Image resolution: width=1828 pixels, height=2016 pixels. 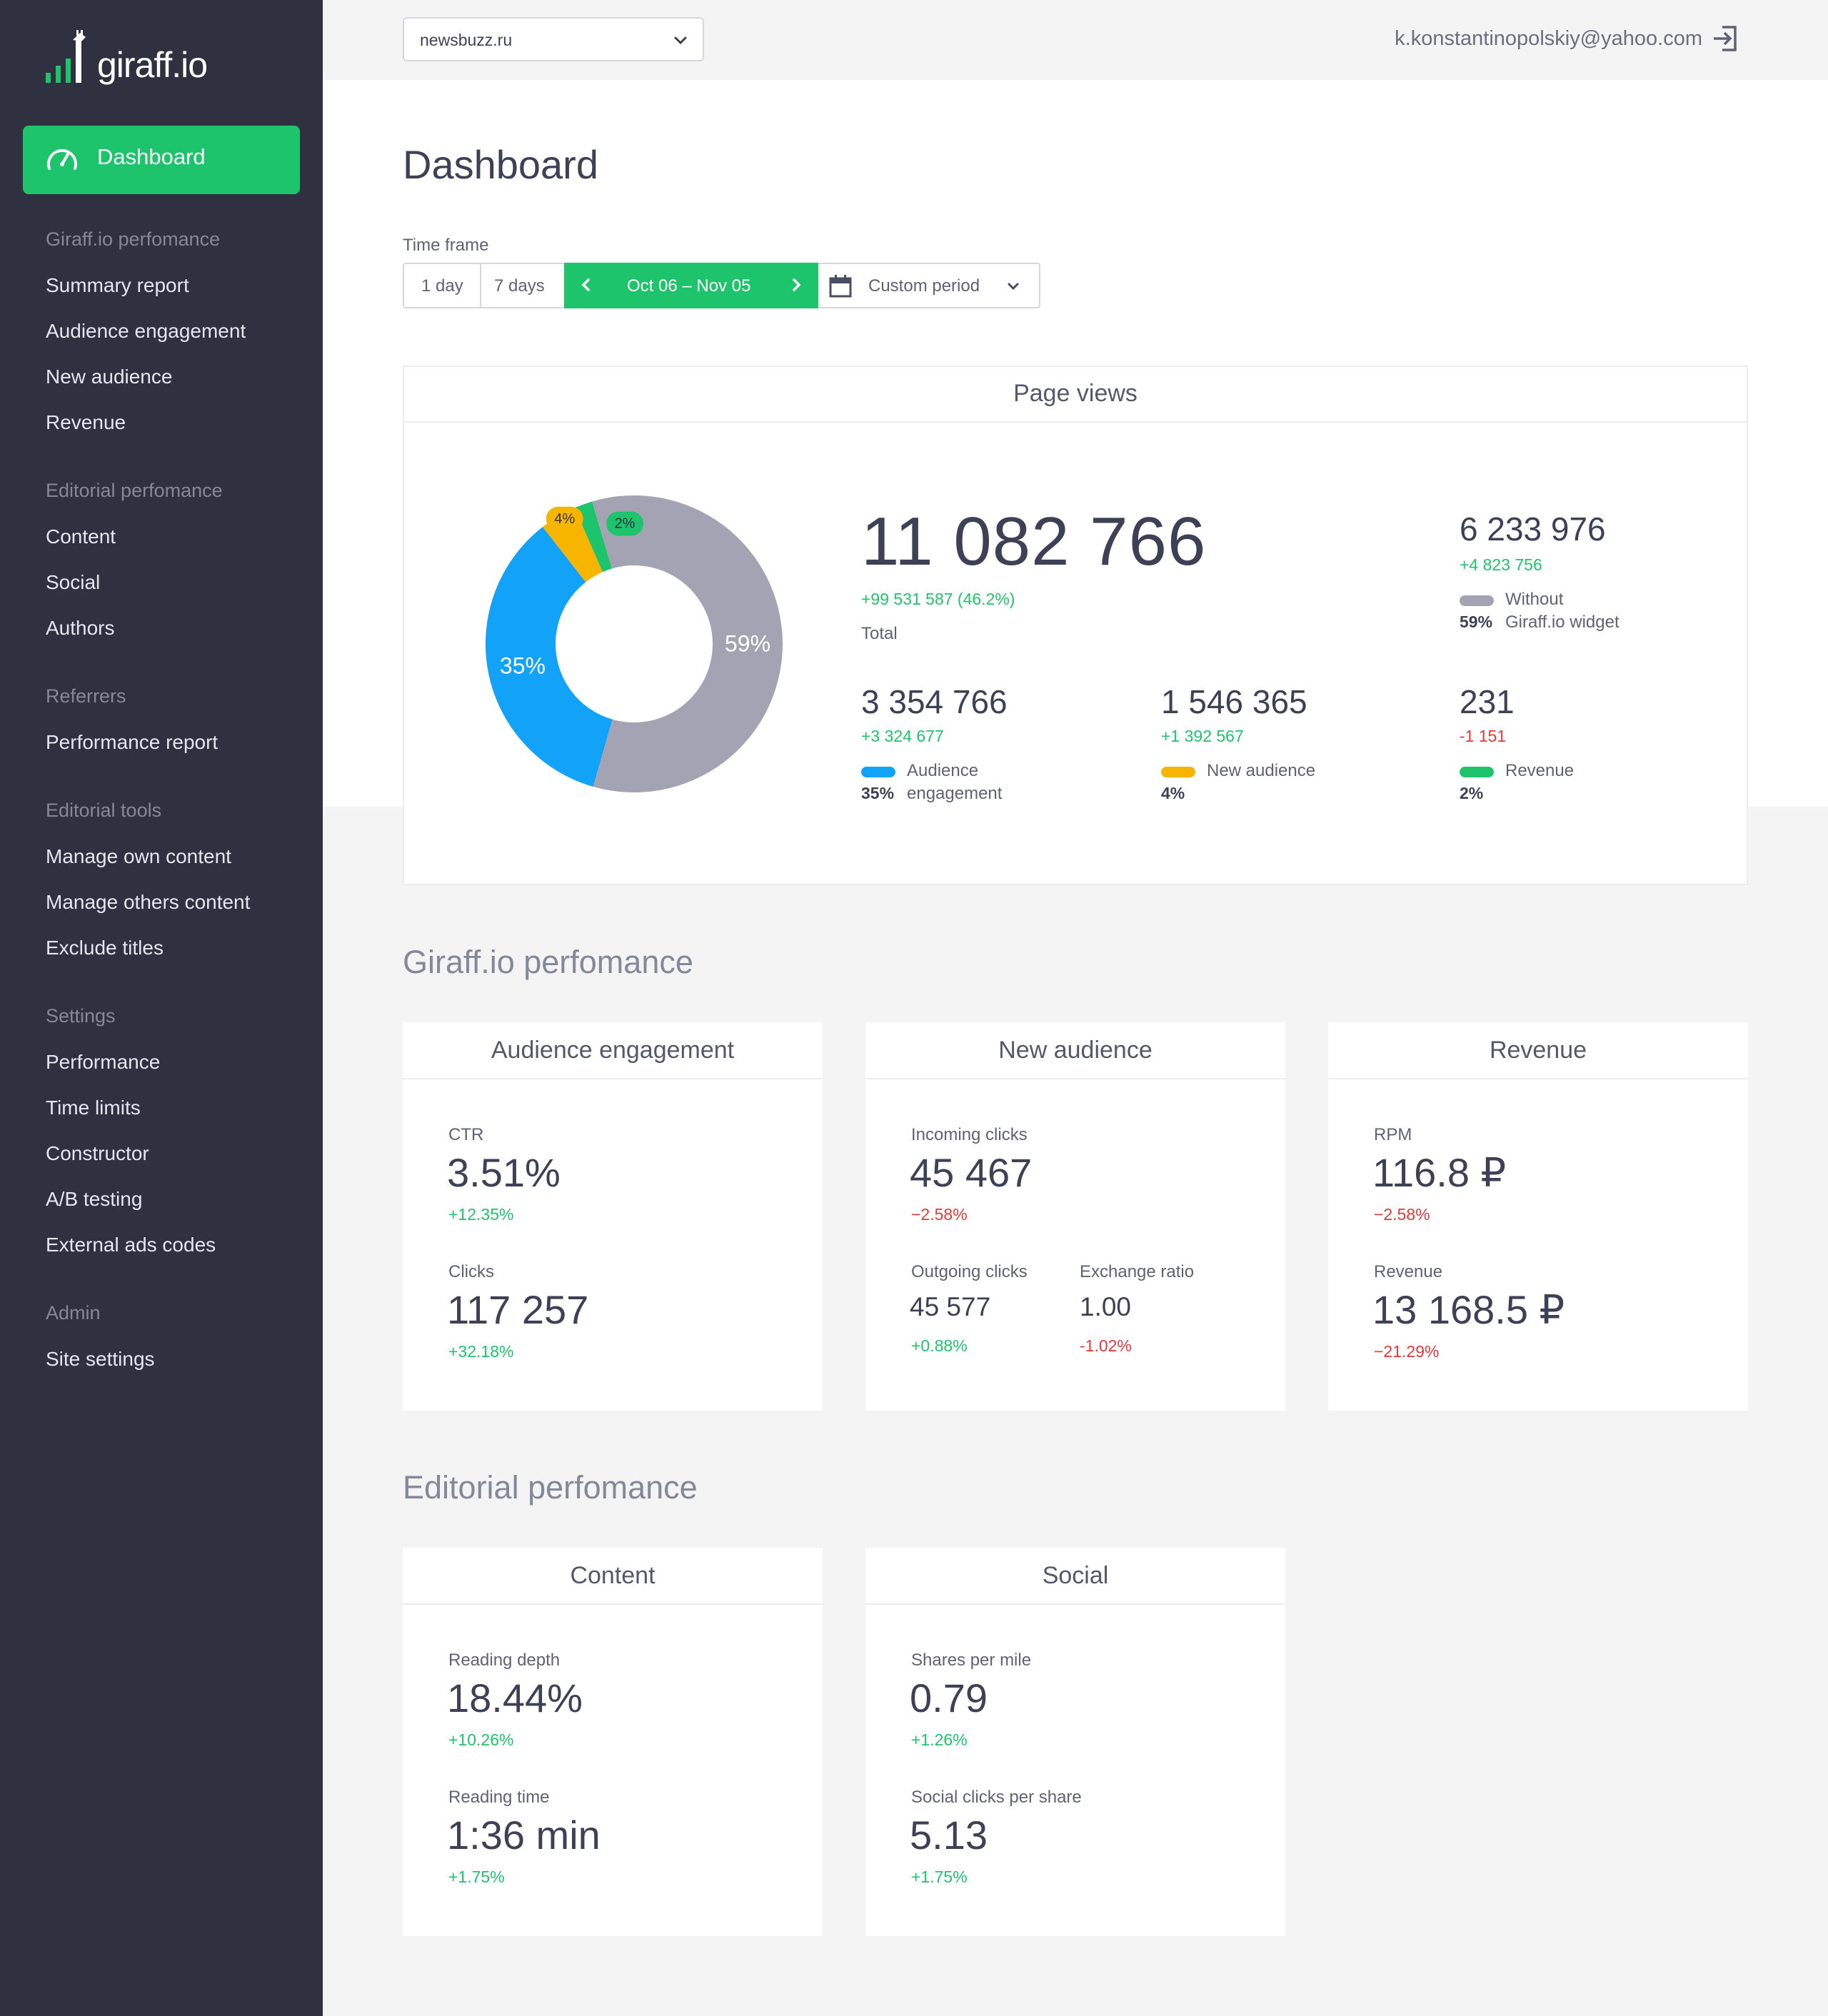 What do you see at coordinates (548, 962) in the screenshot?
I see `section-title-giraff-perfomance: Giraff.io perfomance` at bounding box center [548, 962].